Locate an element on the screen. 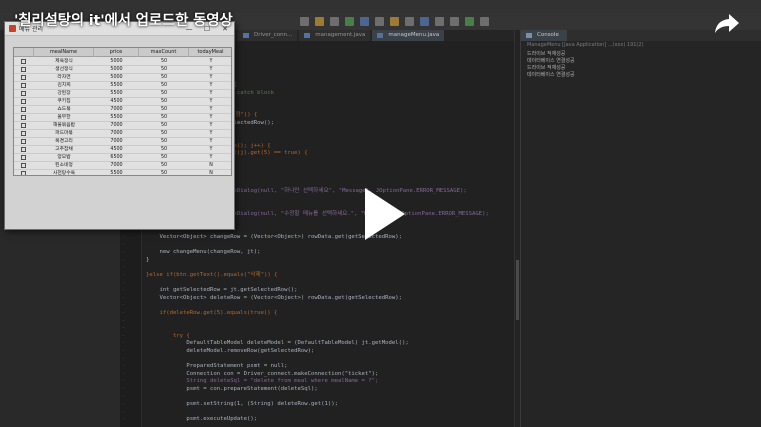 Image resolution: width=761 pixels, height=427 pixels. code-line: PreparedStatement psmt = null; is located at coordinates (217, 366).